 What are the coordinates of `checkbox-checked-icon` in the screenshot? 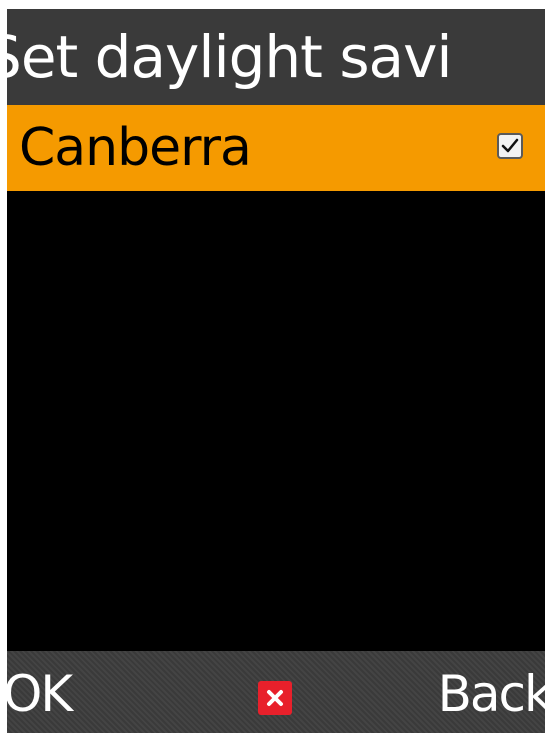 It's located at (510, 146).